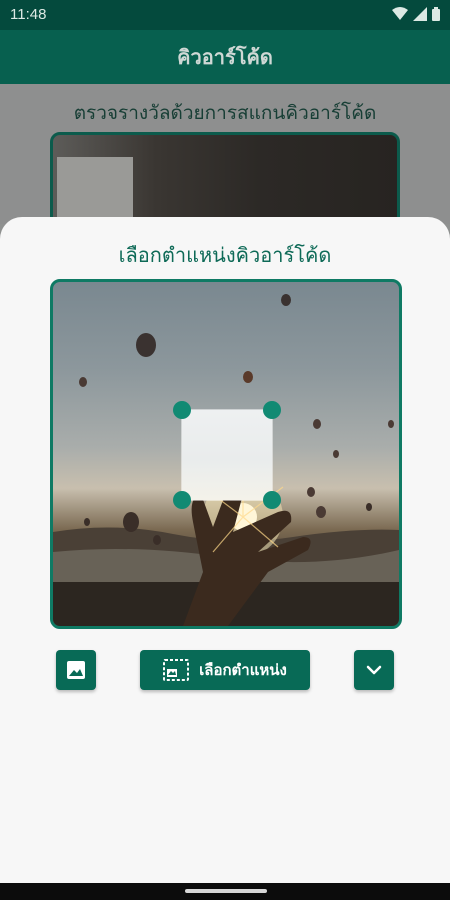  I want to click on navigation-bar, so click(225, 891).